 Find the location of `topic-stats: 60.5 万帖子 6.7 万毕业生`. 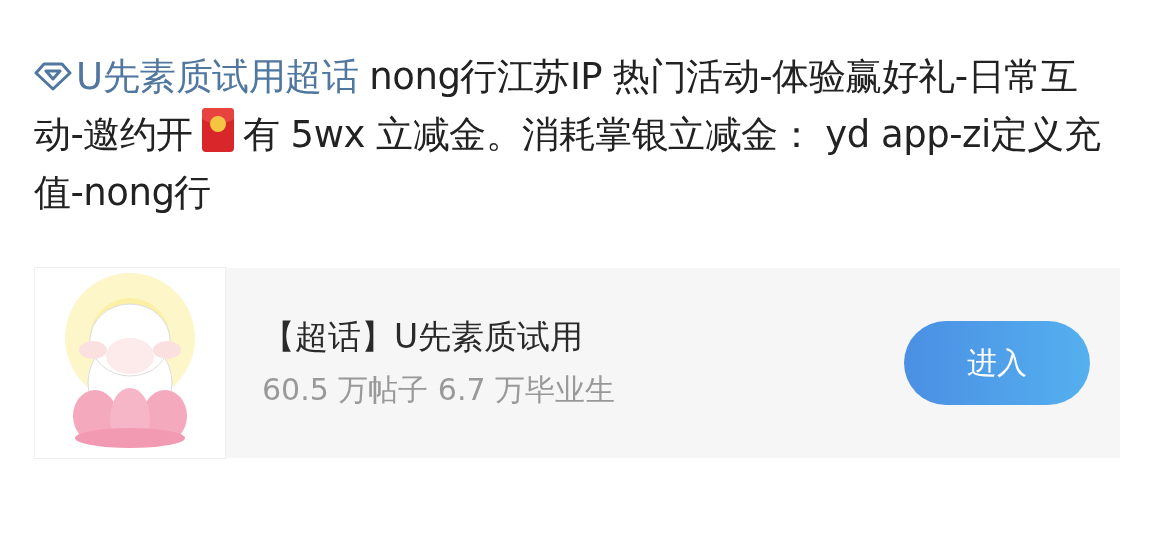

topic-stats: 60.5 万帖子 6.7 万毕业生 is located at coordinates (439, 390).